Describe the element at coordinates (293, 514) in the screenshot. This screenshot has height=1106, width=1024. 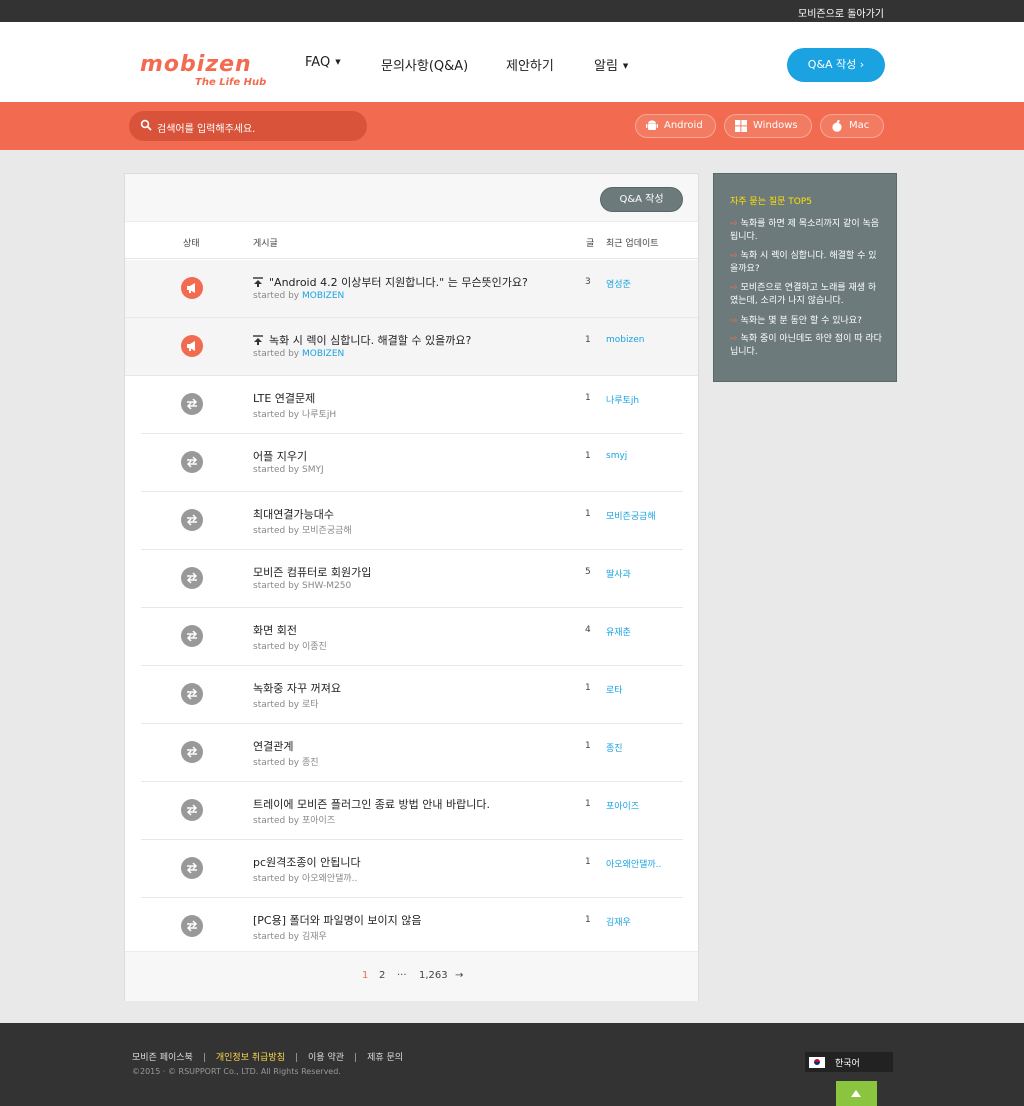
I see `topic-title: 최대연결가능대수` at that location.